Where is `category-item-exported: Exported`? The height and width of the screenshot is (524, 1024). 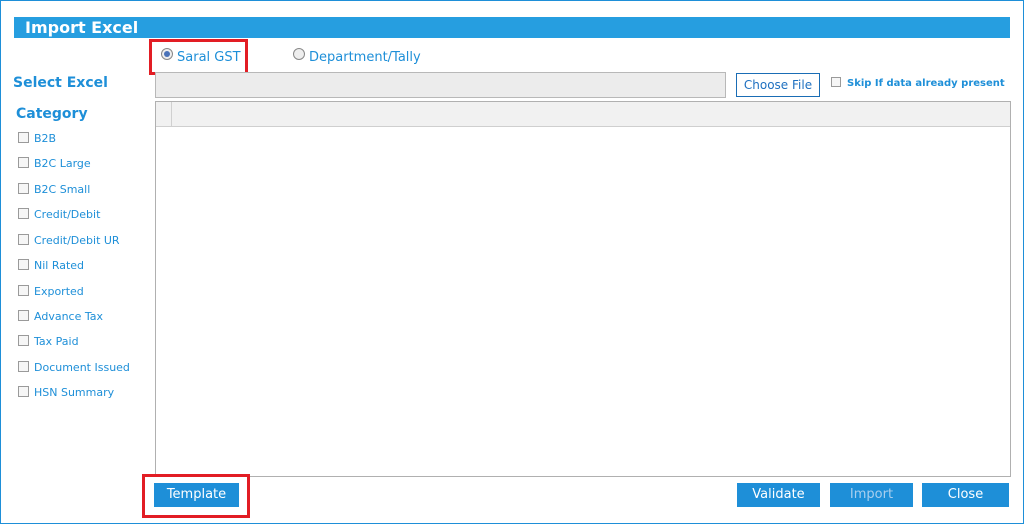
category-item-exported: Exported is located at coordinates (51, 292).